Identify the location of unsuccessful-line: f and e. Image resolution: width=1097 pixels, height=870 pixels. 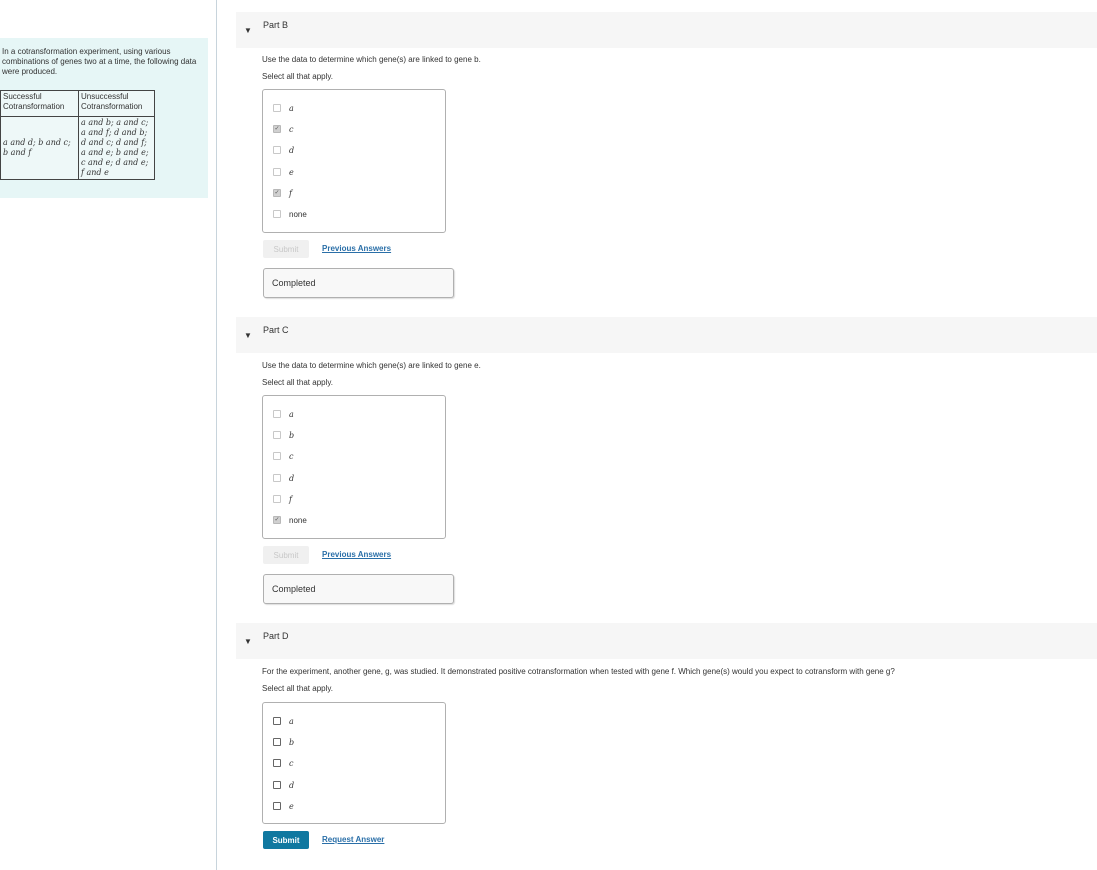
(95, 172).